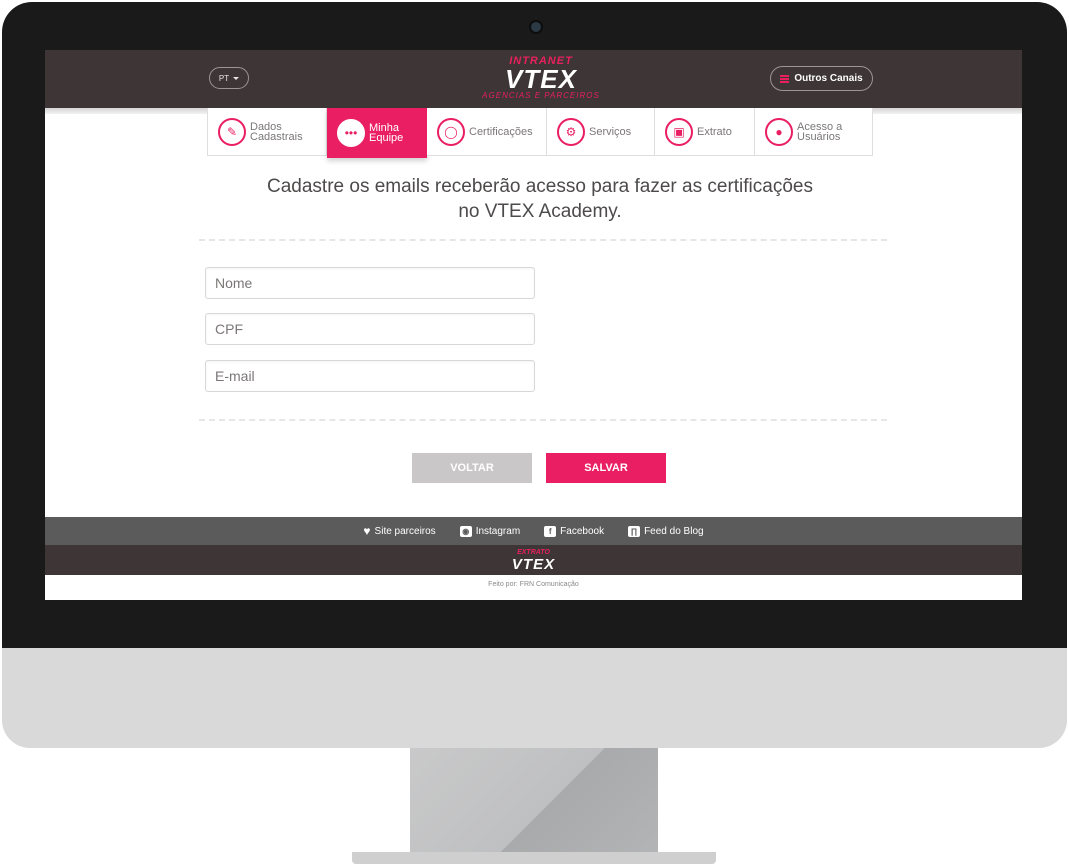  I want to click on email-input, so click(370, 376).